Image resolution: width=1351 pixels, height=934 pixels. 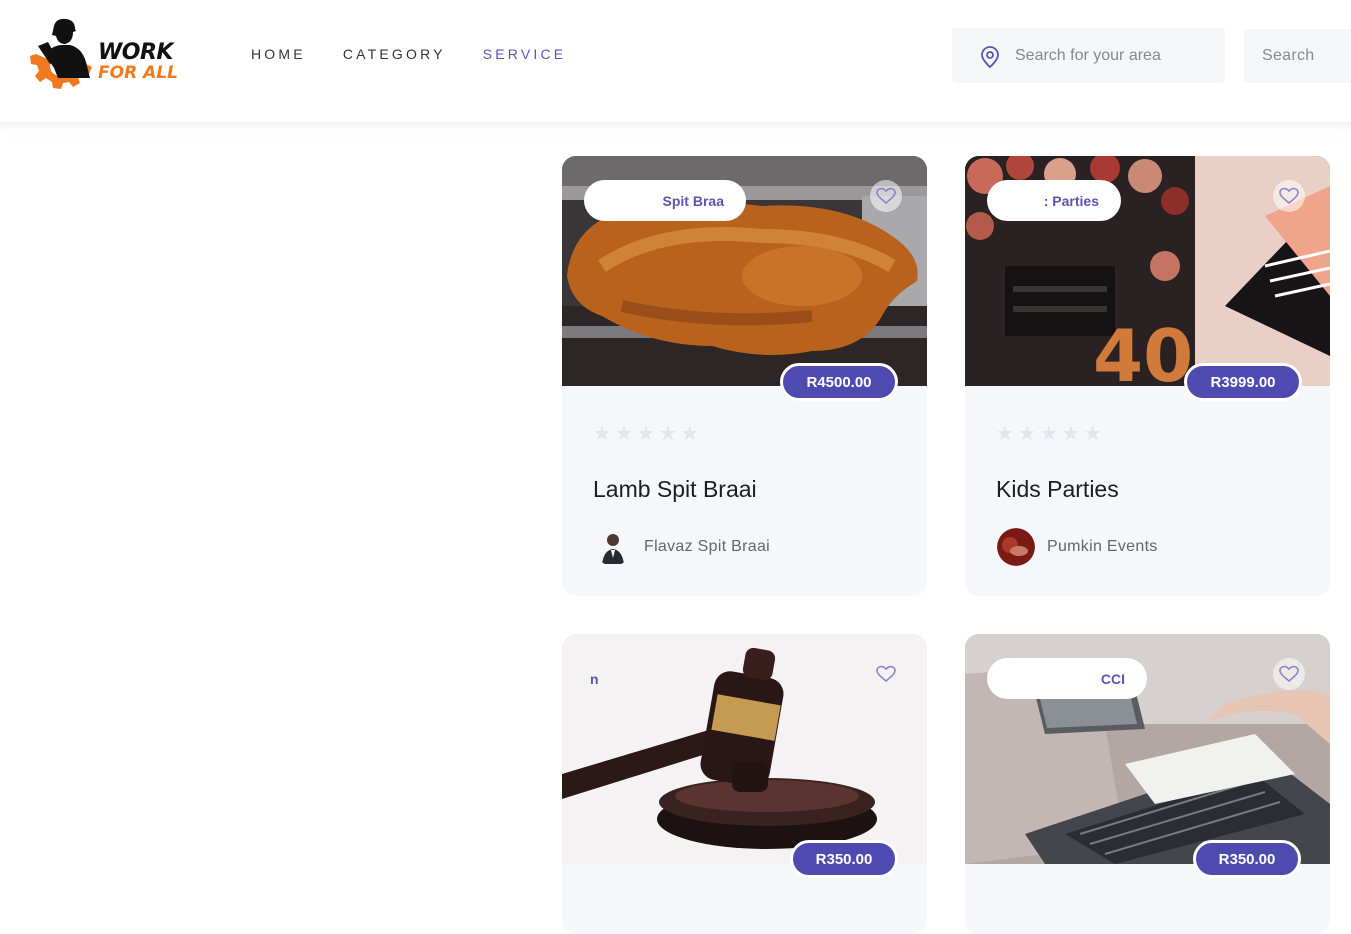 What do you see at coordinates (1115, 55) in the screenshot?
I see `area-search-input` at bounding box center [1115, 55].